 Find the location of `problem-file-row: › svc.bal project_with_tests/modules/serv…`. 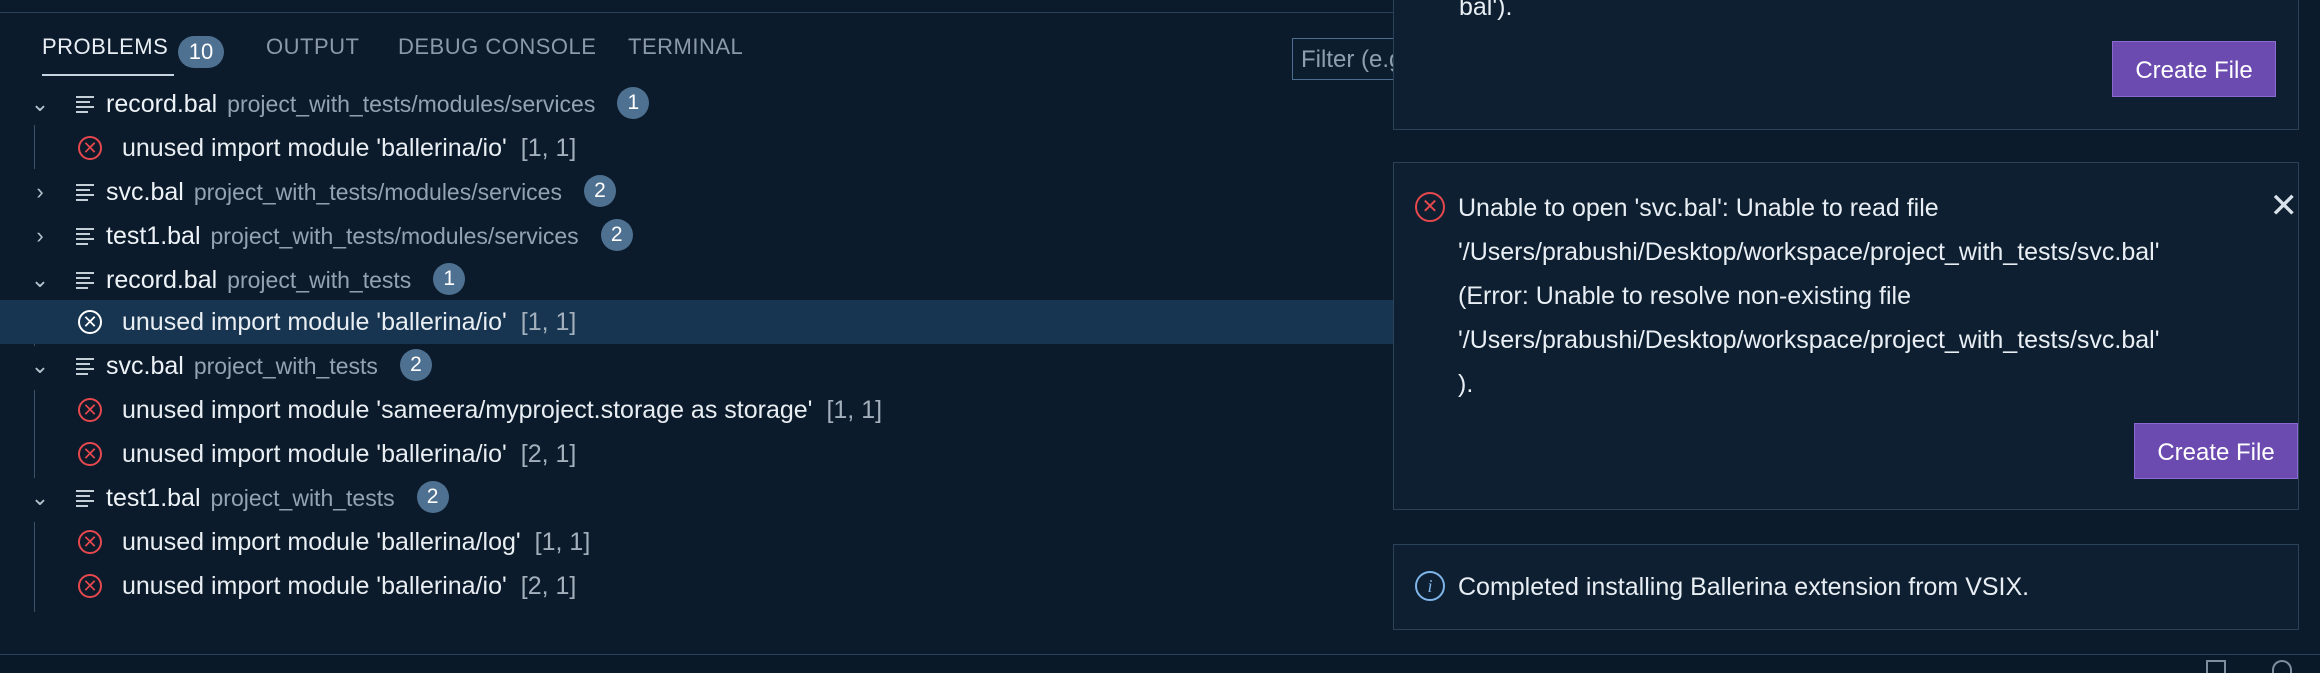

problem-file-row: › svc.bal project_with_tests/modules/serv… is located at coordinates (696, 192).